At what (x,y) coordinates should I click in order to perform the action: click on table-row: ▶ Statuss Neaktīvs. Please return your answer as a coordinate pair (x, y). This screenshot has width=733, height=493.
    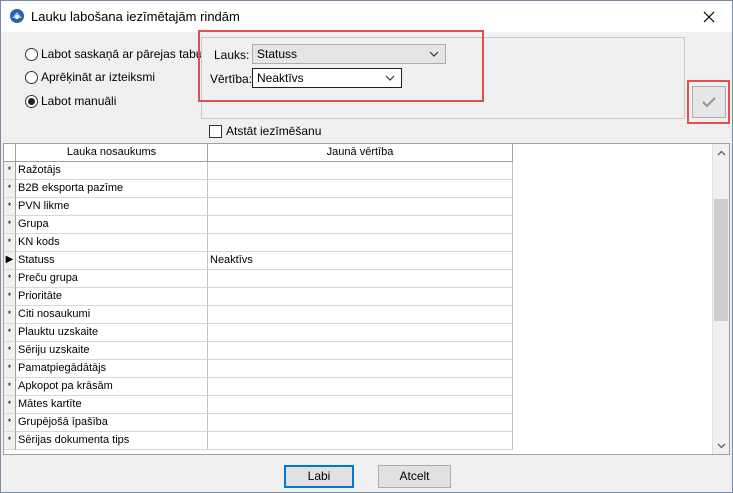
    Looking at the image, I should click on (258, 261).